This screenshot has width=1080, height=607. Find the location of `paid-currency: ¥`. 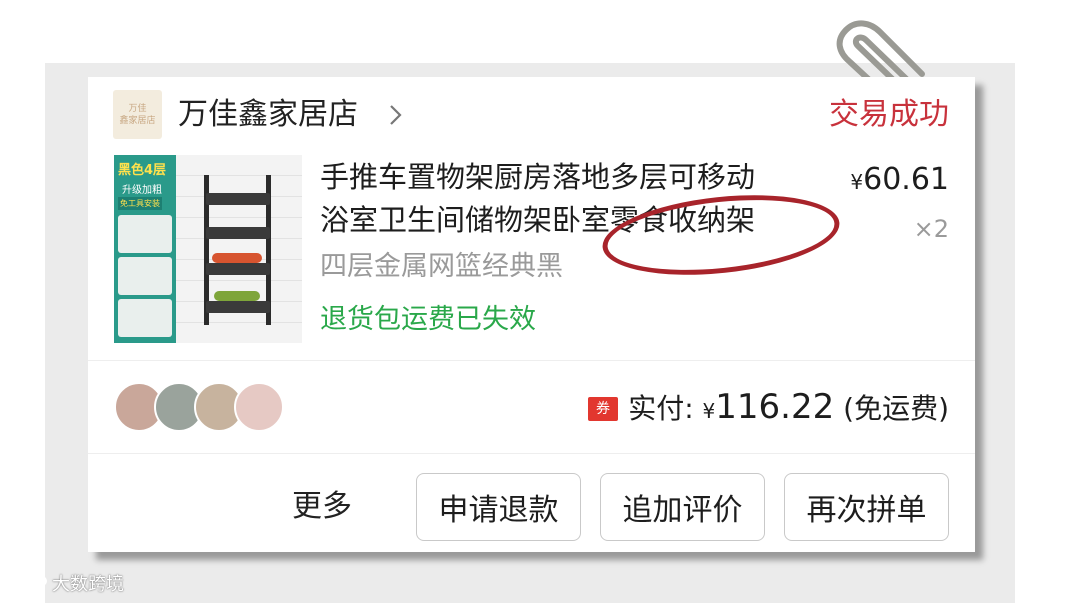

paid-currency: ¥ is located at coordinates (709, 411).